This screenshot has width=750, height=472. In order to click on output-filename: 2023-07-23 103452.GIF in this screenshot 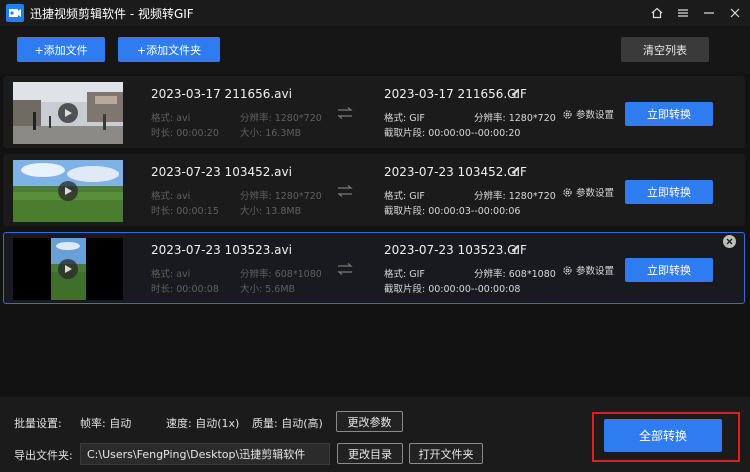, I will do `click(455, 172)`.